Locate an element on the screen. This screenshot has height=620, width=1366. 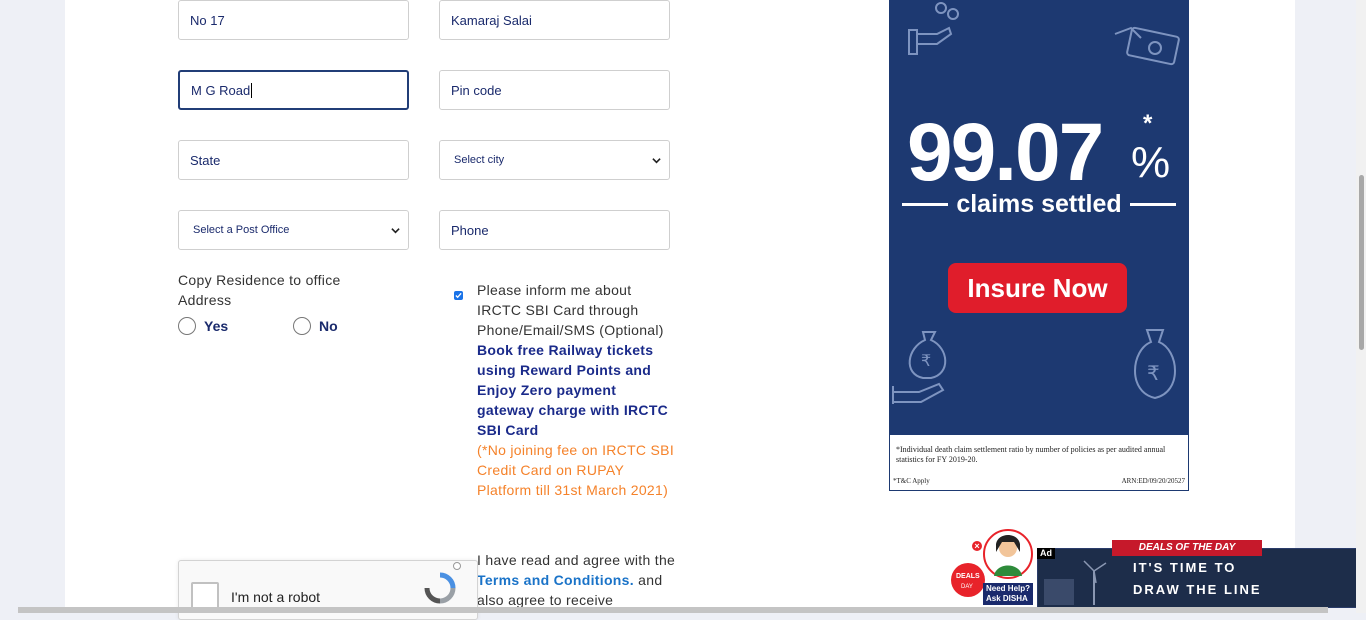
city-select: Select city is located at coordinates (554, 160).